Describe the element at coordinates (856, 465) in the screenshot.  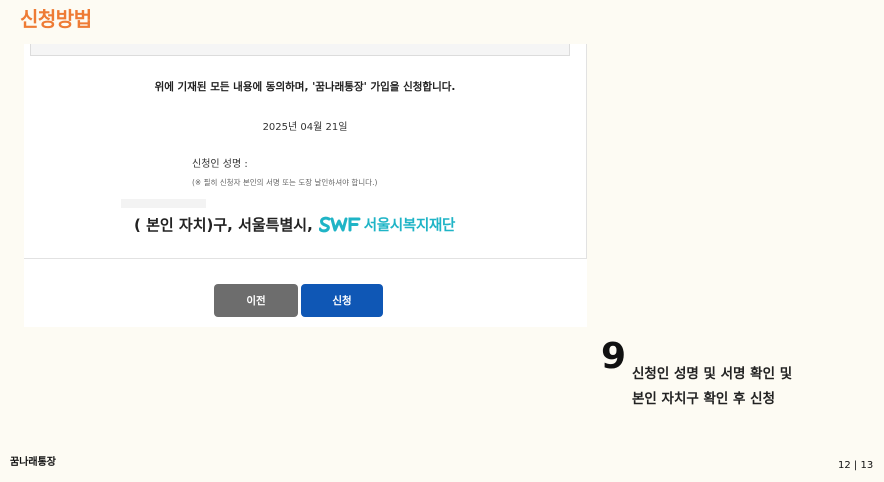
I see `page-number: 12 | 13` at that location.